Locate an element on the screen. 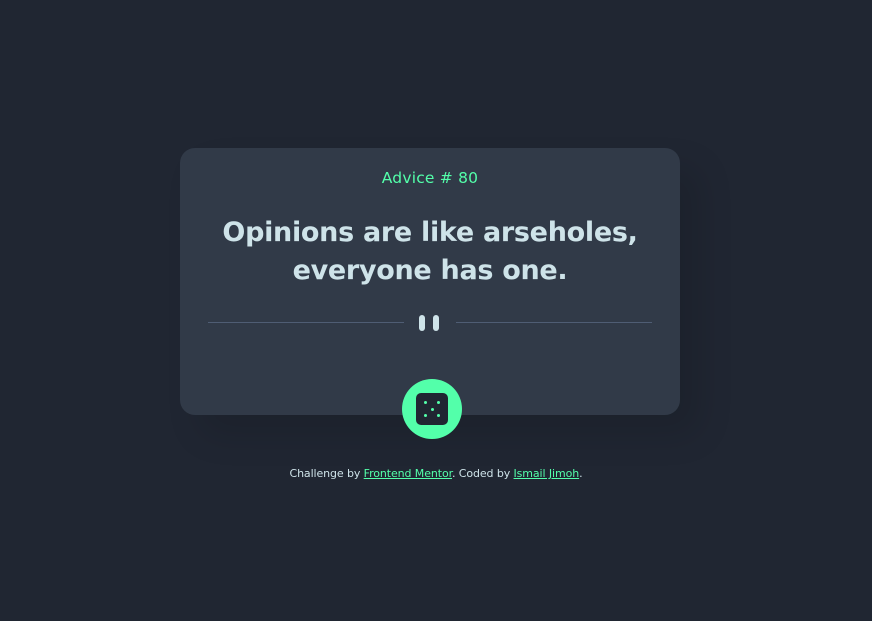 This screenshot has width=872, height=621. pause-icon is located at coordinates (430, 323).